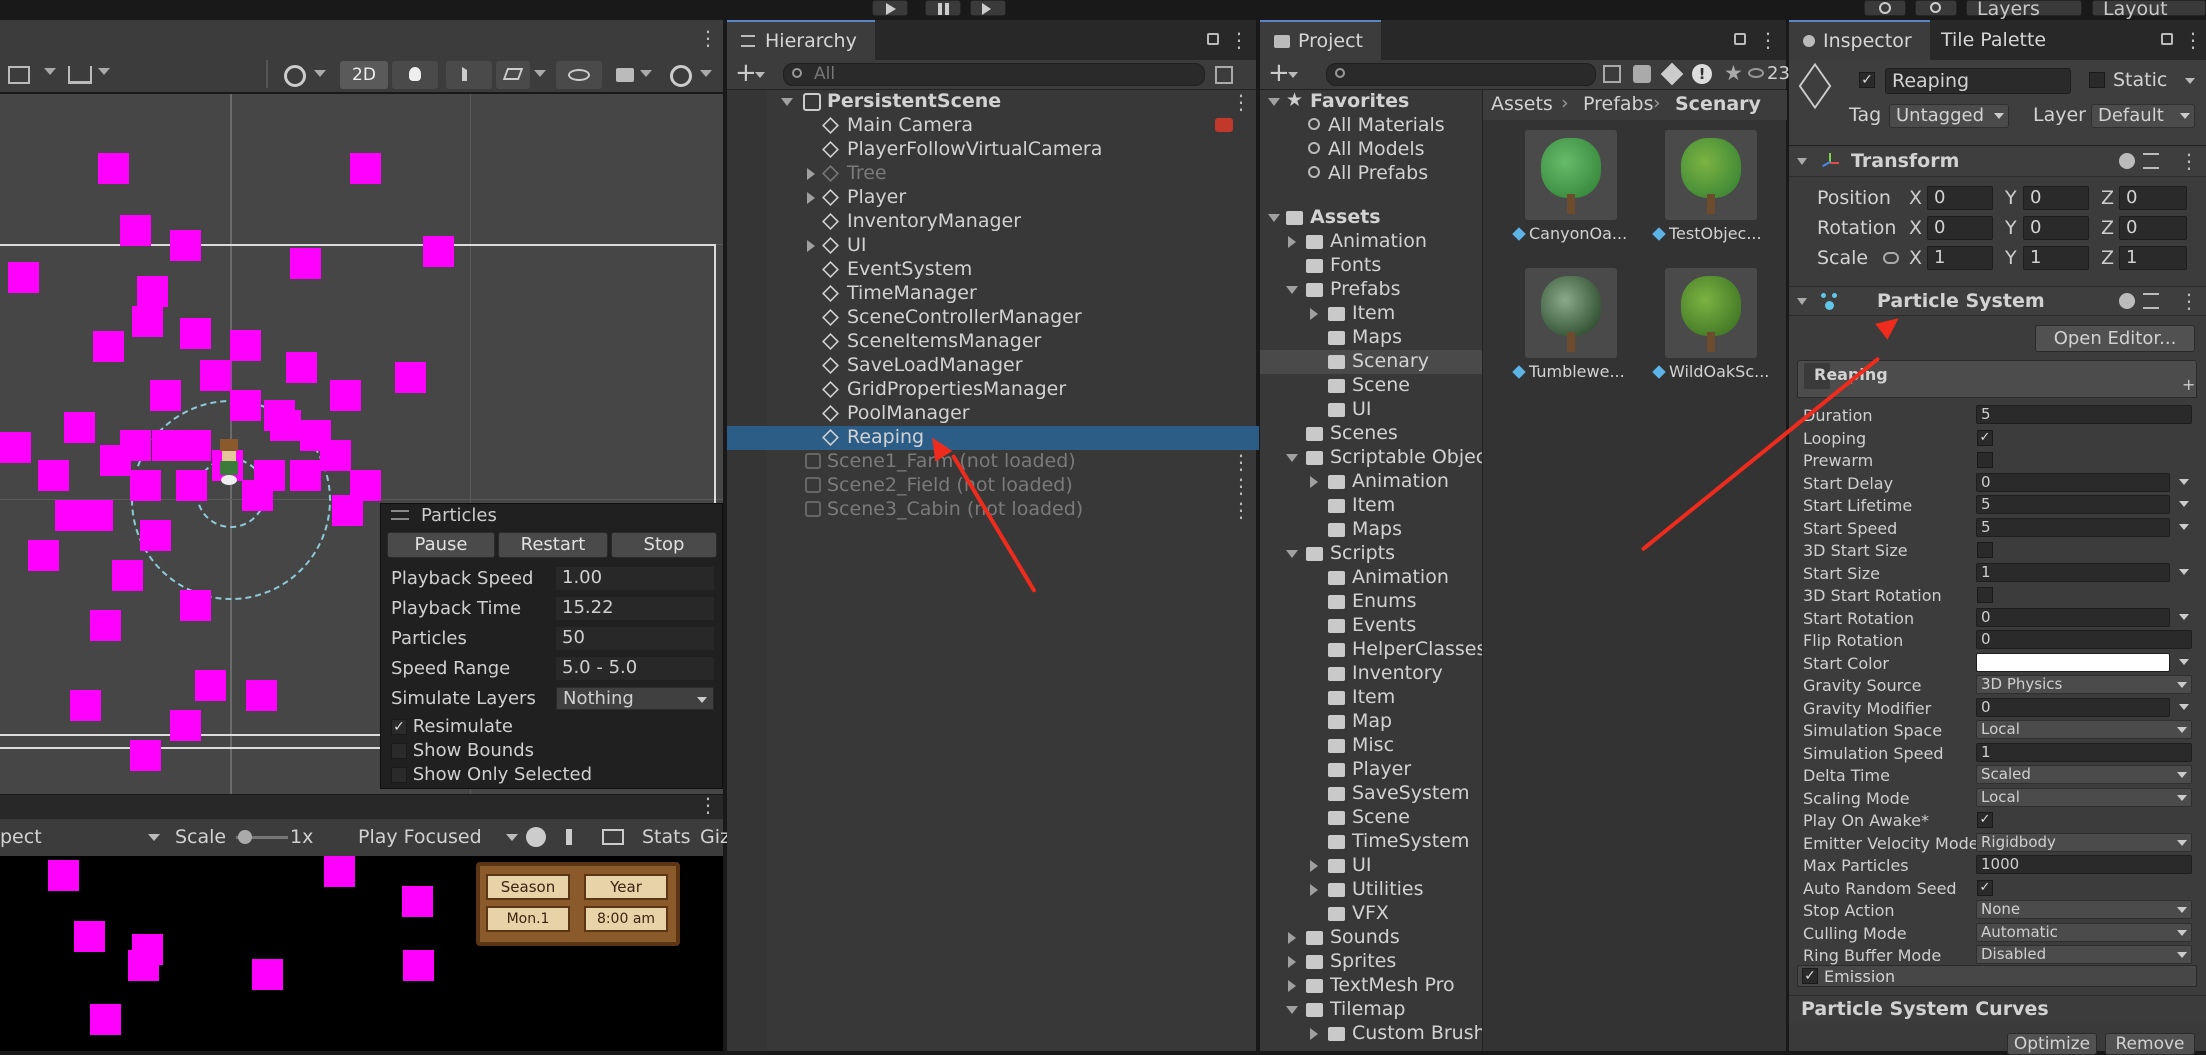  Describe the element at coordinates (2084, 797) in the screenshot. I see `ps-dropdown: Local` at that location.